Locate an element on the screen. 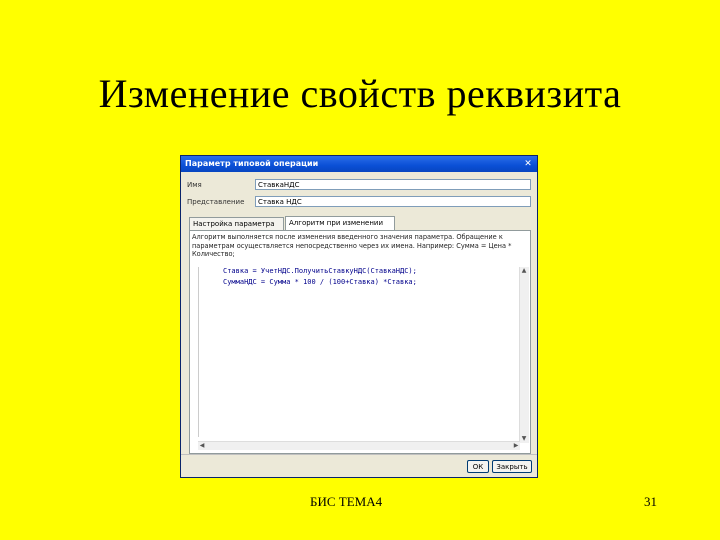 The image size is (720, 540). scroll-up-icon: ▲ is located at coordinates (524, 271).